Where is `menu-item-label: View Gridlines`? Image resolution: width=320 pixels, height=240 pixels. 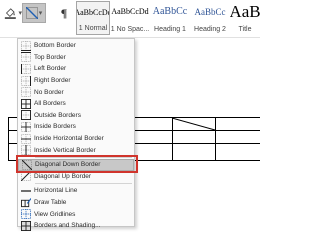 menu-item-label: View Gridlines is located at coordinates (55, 214).